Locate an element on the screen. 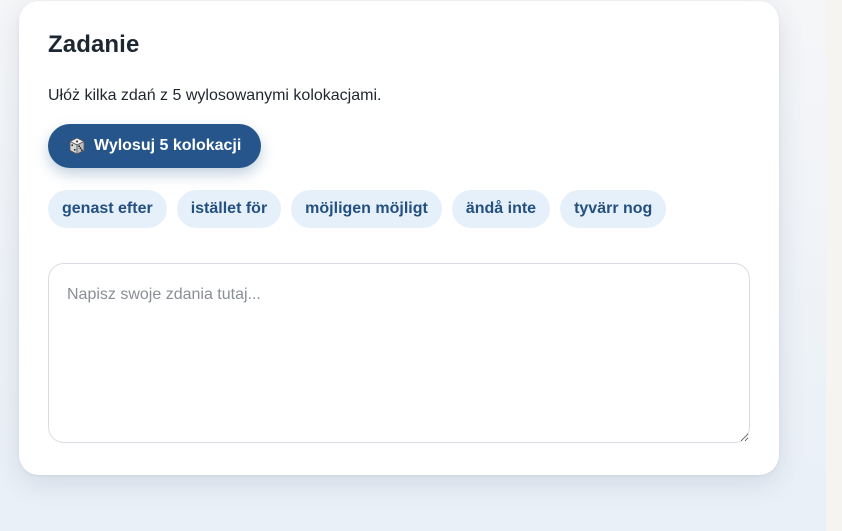  die-icon is located at coordinates (77, 146).